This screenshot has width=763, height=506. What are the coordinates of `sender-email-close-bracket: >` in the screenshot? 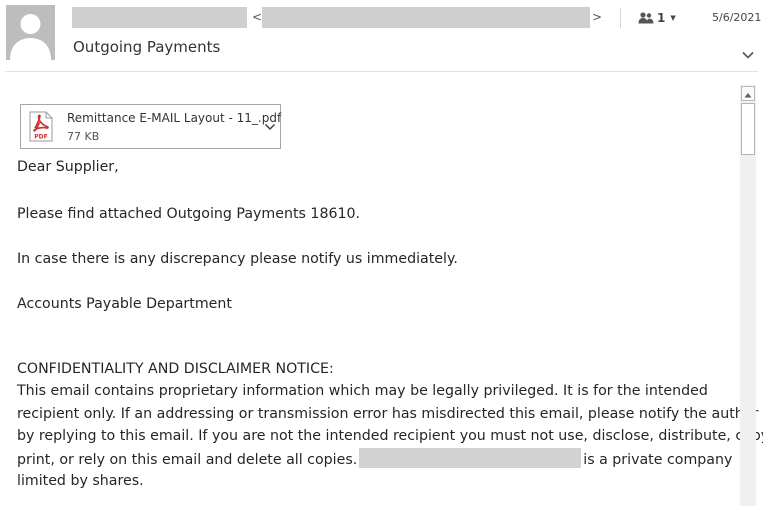 It's located at (597, 17).